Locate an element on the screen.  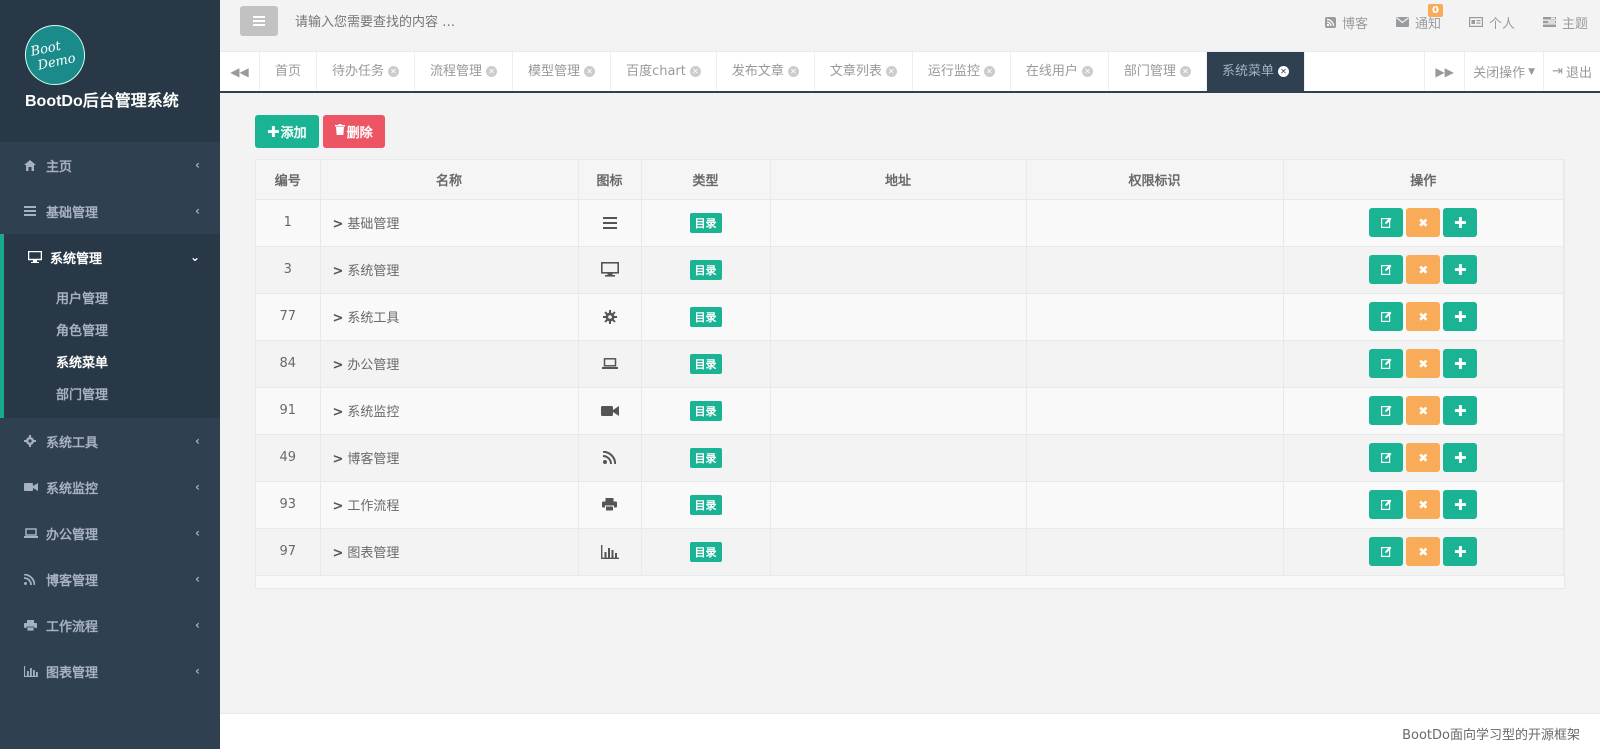
sidebar-item-blog: 博客管理 ‹ is located at coordinates (110, 579).